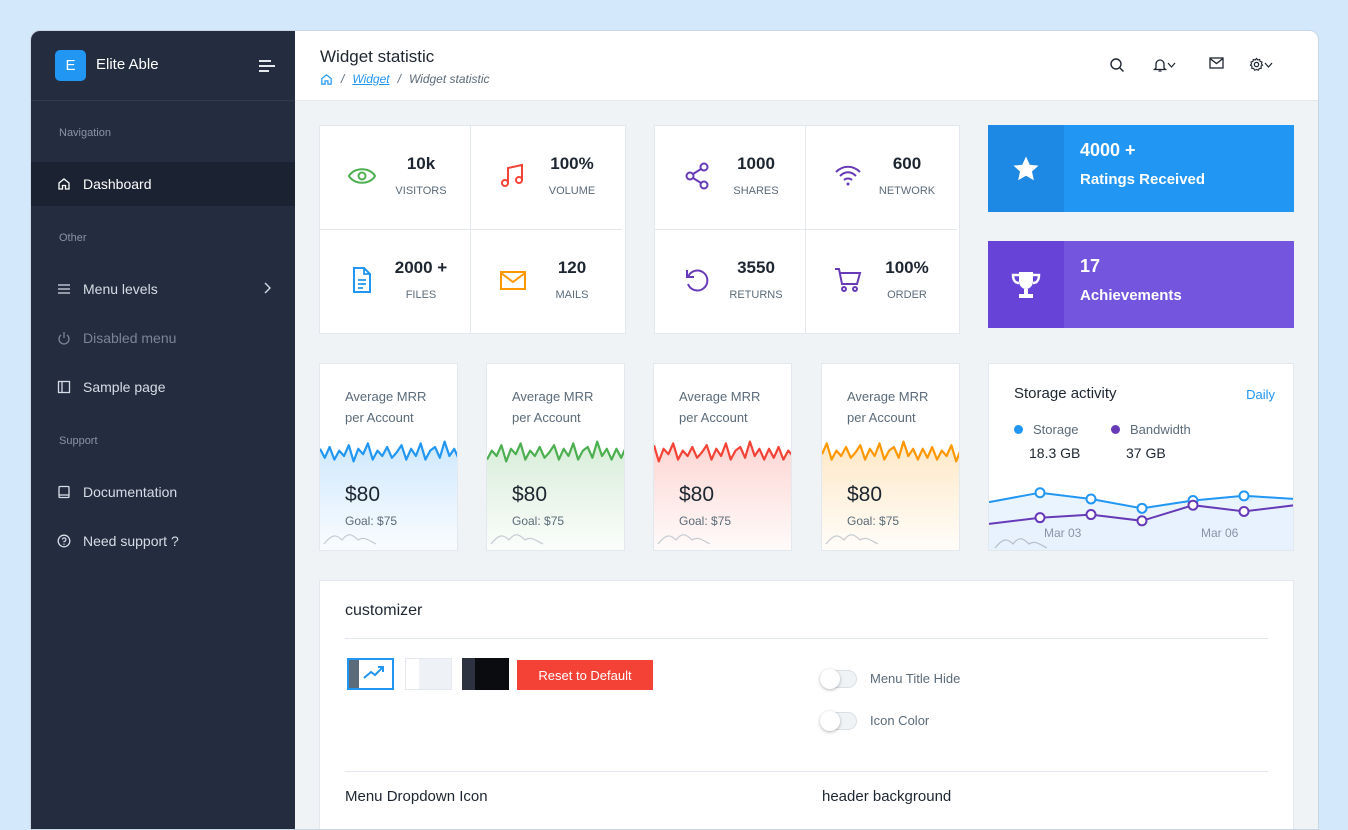  I want to click on legend-storage: Storage 18.3 GB, so click(1047, 441).